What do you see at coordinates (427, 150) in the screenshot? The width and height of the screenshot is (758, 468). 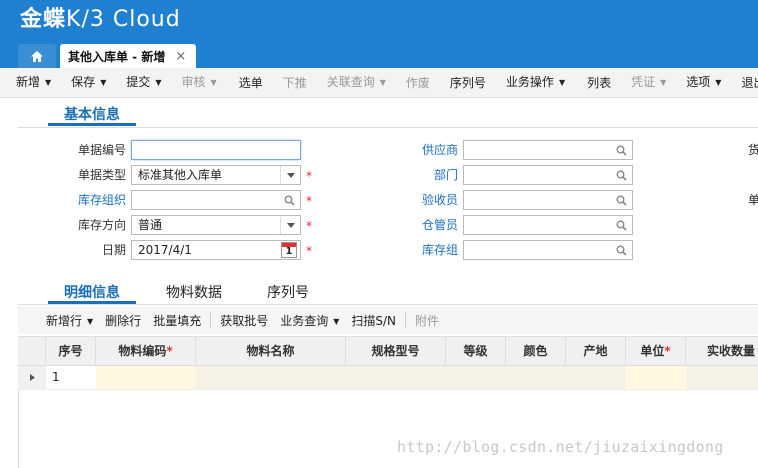 I see `supplier-label: 供应商` at bounding box center [427, 150].